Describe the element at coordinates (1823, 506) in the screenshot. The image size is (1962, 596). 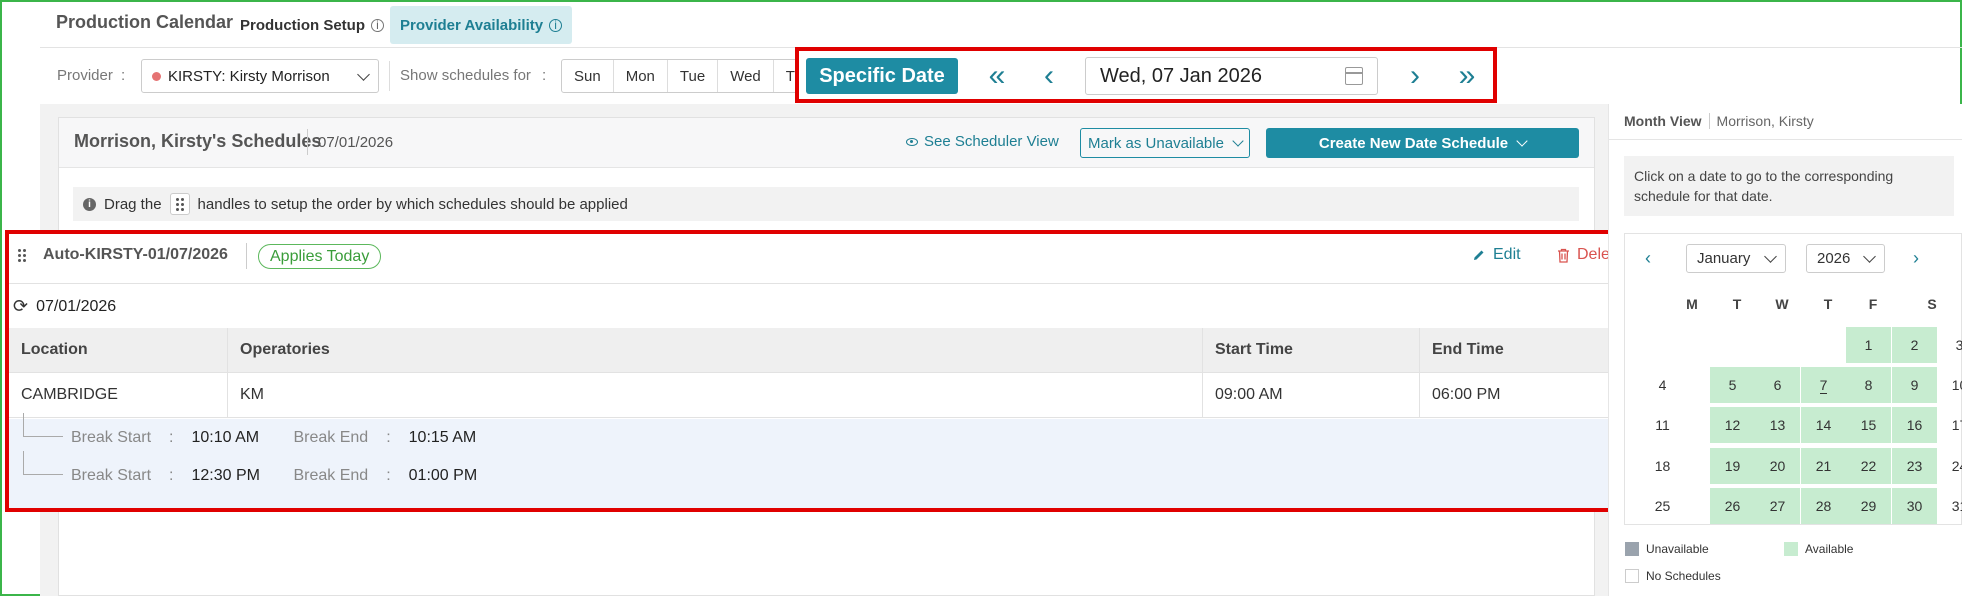
I see `calendar-day: 28` at that location.